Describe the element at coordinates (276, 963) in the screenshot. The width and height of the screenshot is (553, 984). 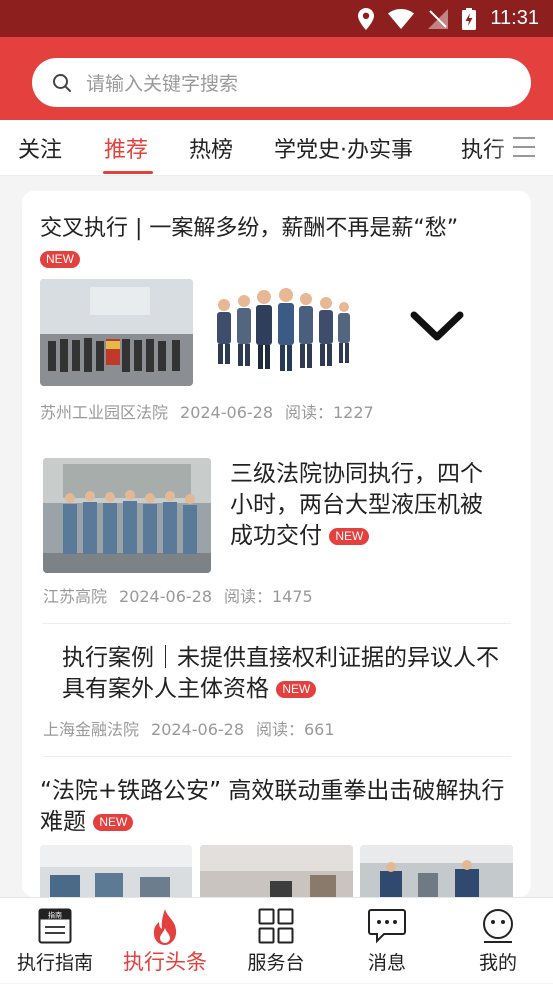
I see `nav-label: 服务台` at that location.